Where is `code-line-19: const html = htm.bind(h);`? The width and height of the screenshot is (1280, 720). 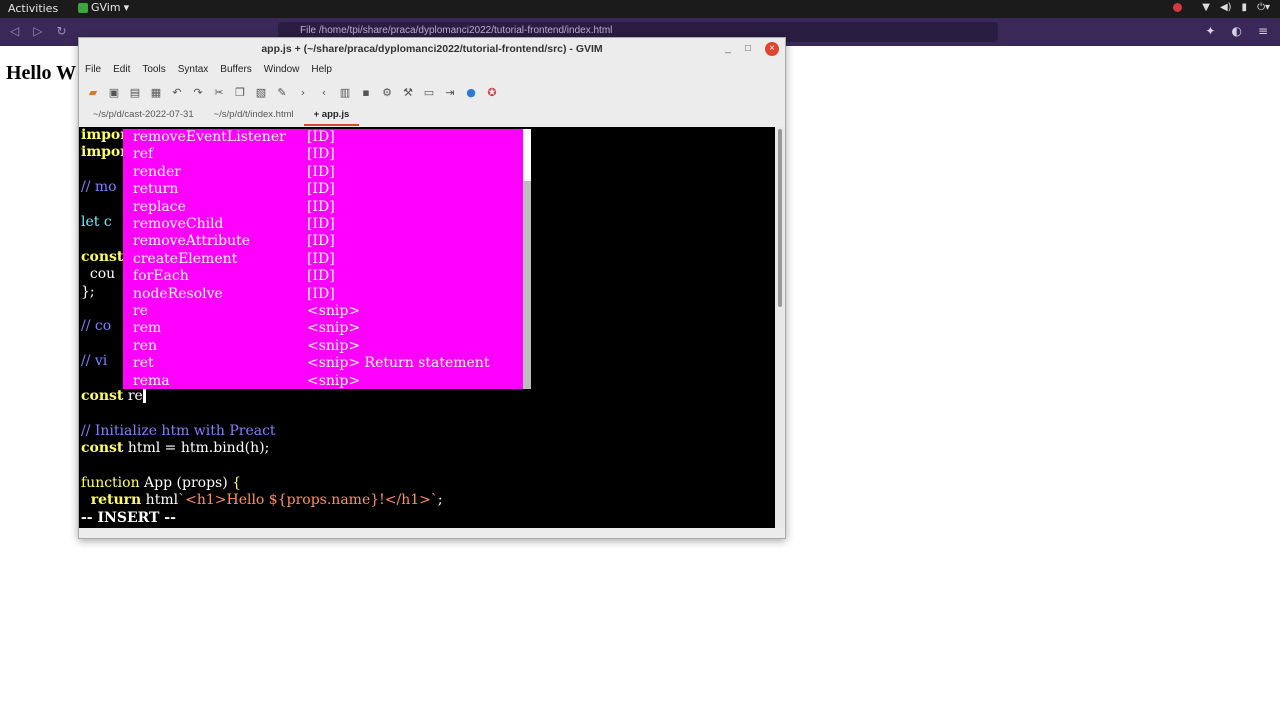
code-line-19: const html = htm.bind(h); is located at coordinates (175, 448).